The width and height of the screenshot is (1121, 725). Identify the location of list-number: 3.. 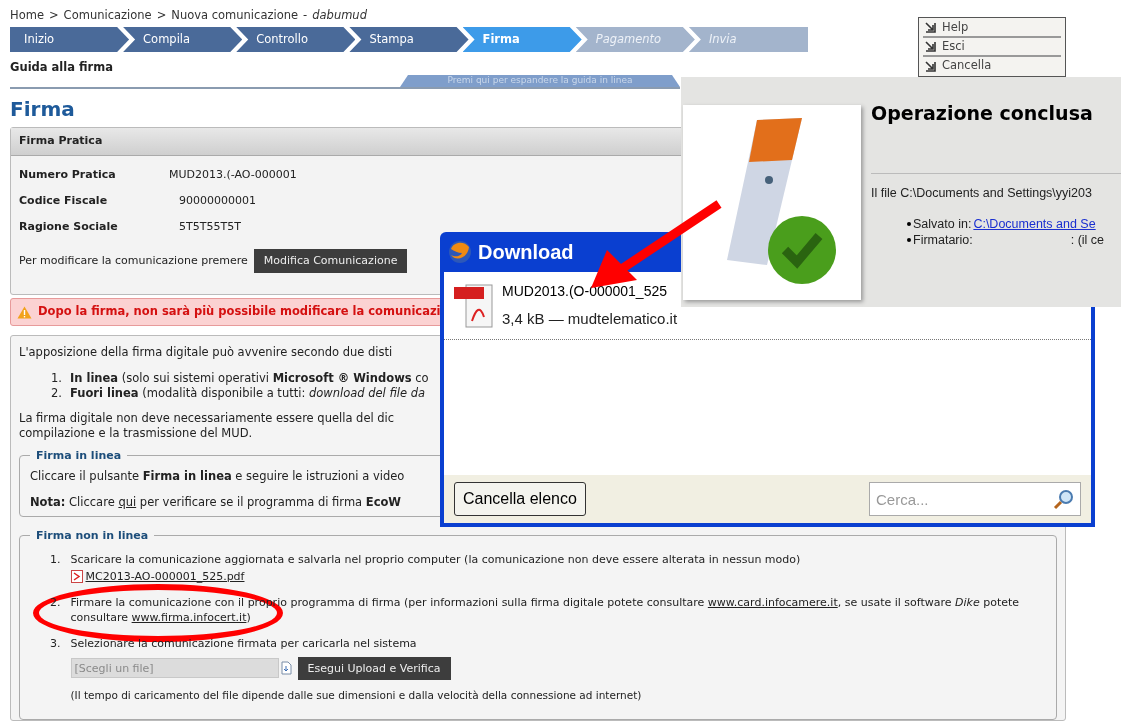
(55, 643).